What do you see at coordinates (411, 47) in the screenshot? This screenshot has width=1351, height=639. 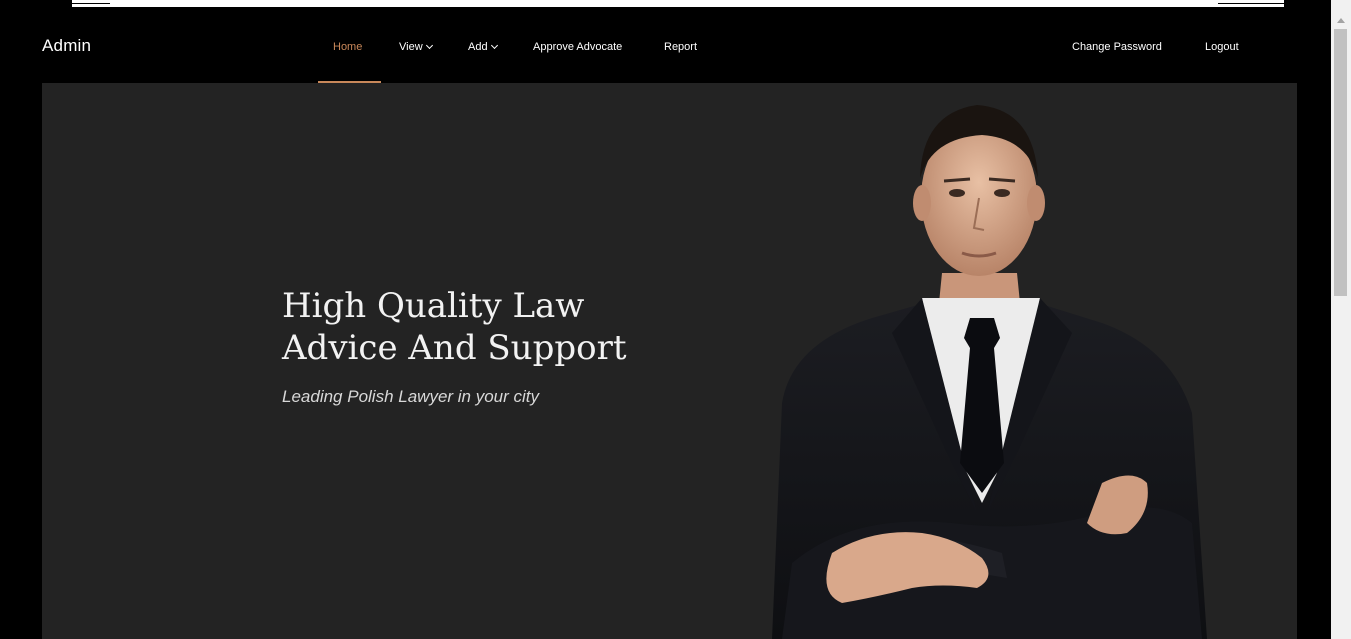 I see `nav-view-label: View` at bounding box center [411, 47].